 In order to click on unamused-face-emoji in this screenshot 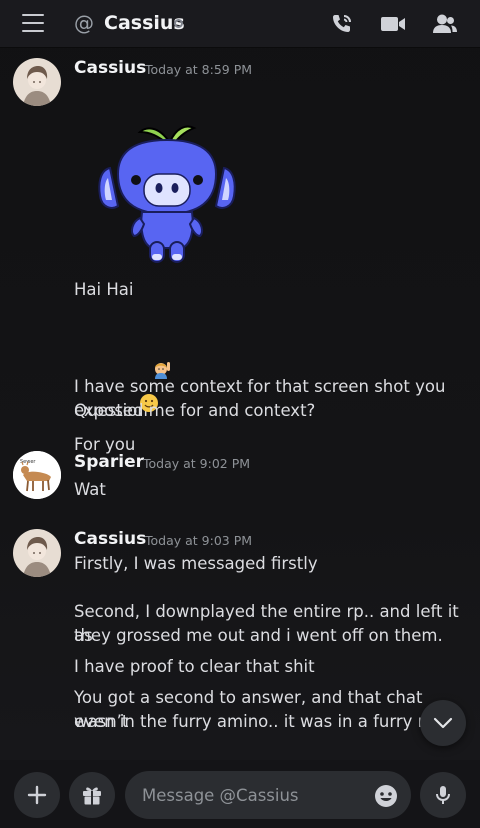, I will do `click(84, 771)`.